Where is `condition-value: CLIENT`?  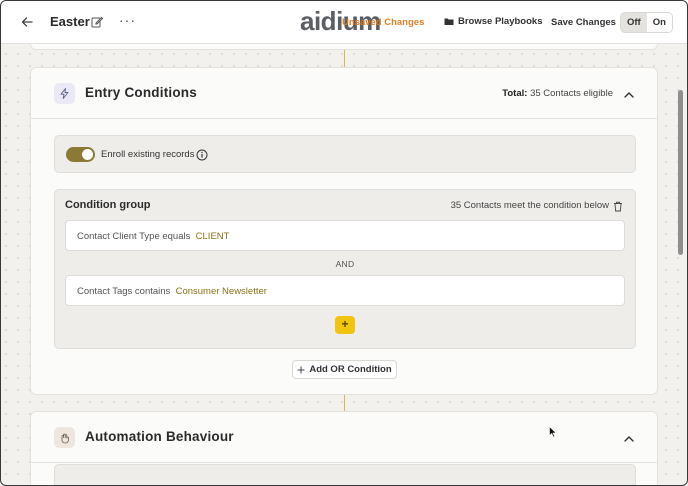 condition-value: CLIENT is located at coordinates (212, 236).